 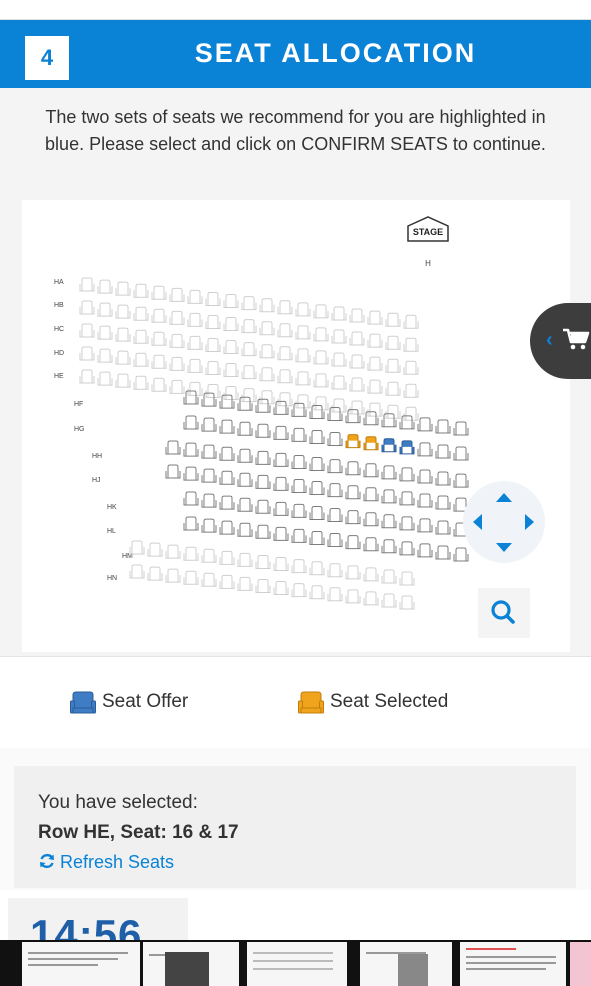 What do you see at coordinates (504, 613) in the screenshot?
I see `zoom-button` at bounding box center [504, 613].